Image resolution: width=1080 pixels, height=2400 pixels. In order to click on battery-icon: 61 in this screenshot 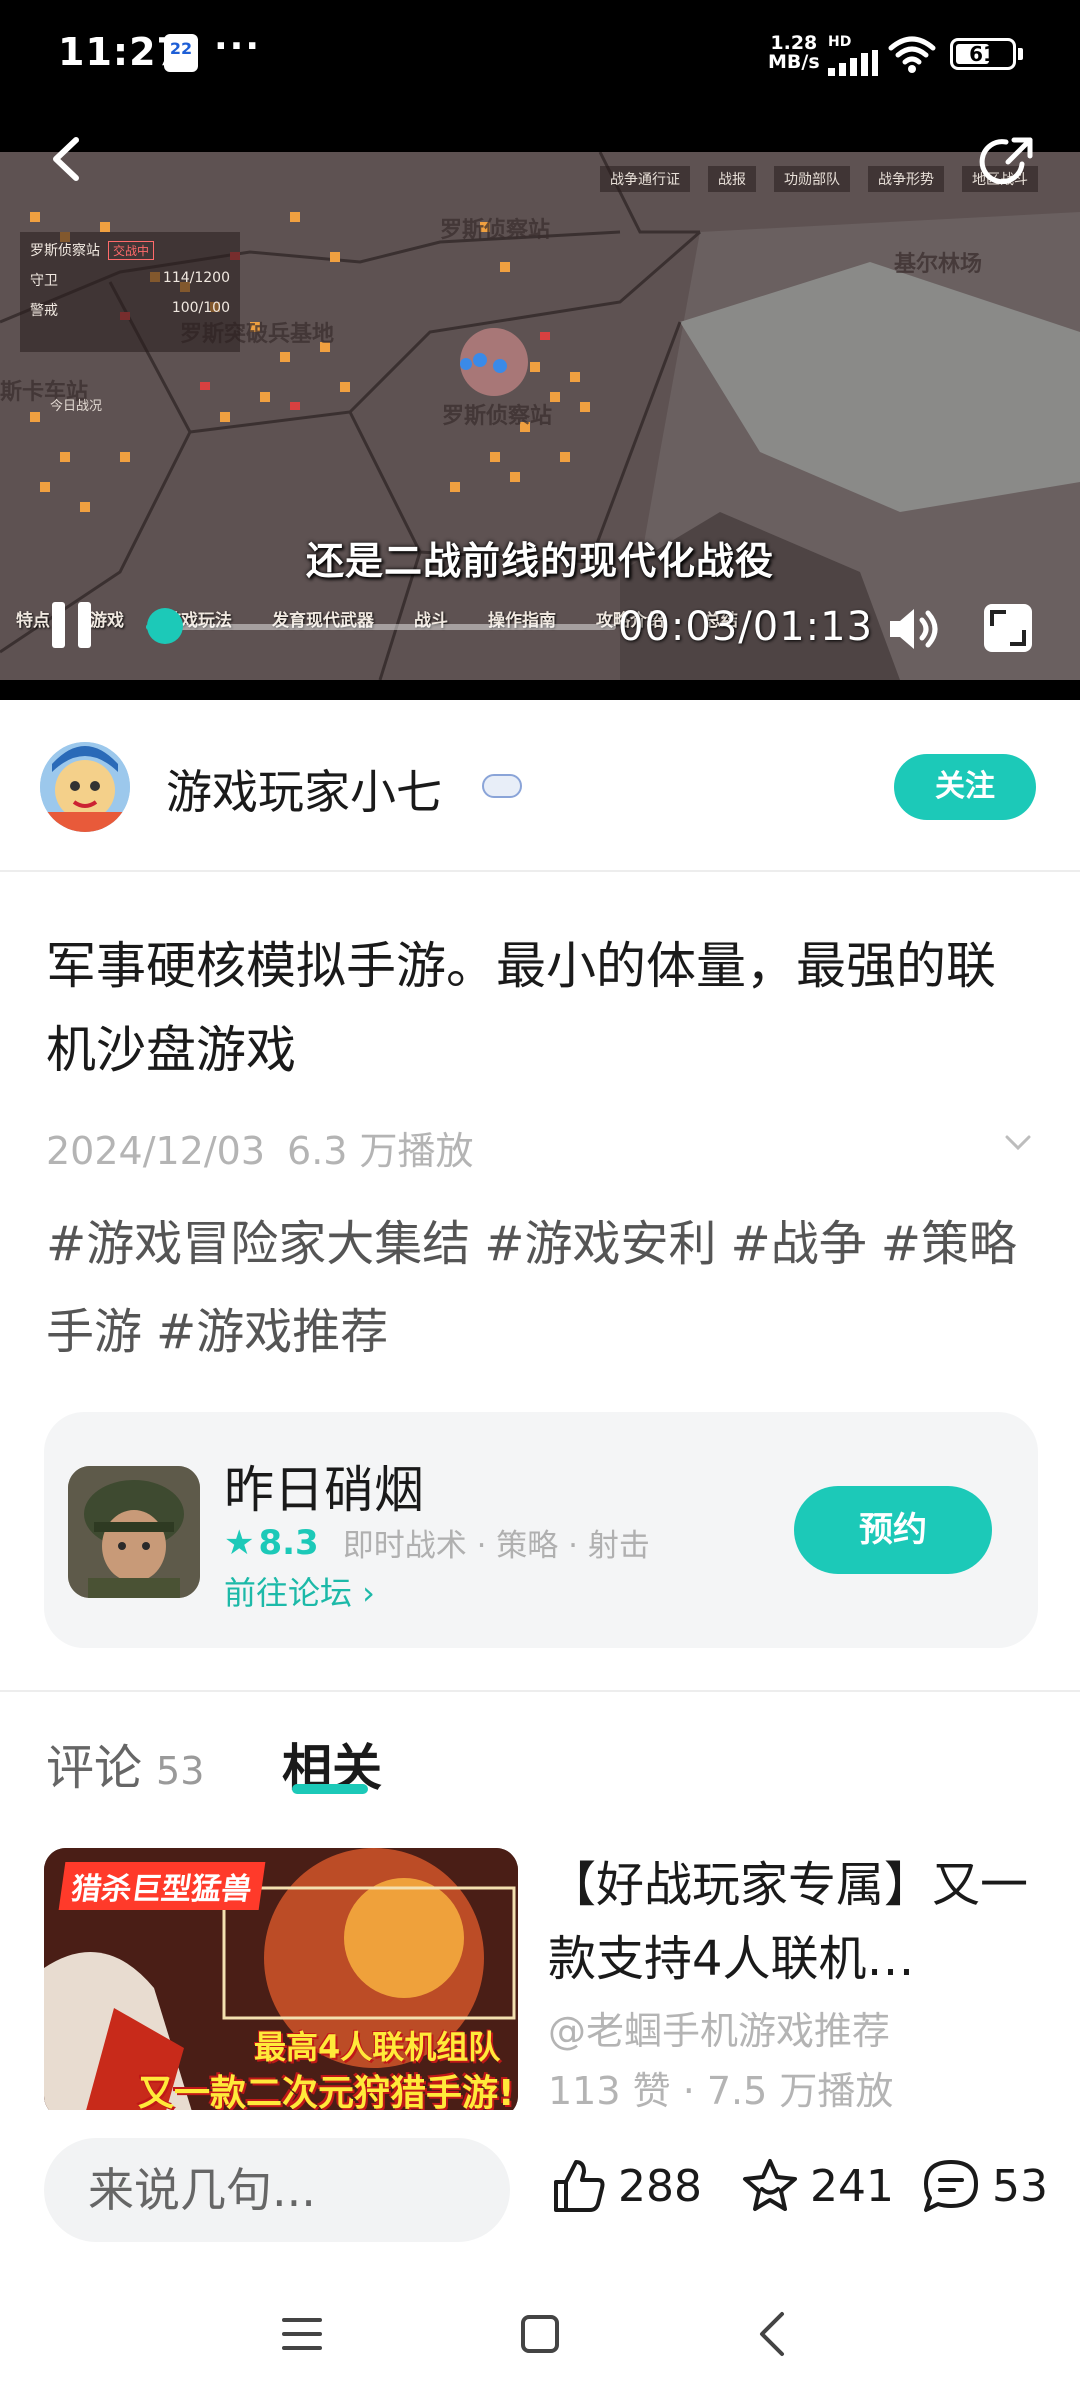, I will do `click(983, 54)`.